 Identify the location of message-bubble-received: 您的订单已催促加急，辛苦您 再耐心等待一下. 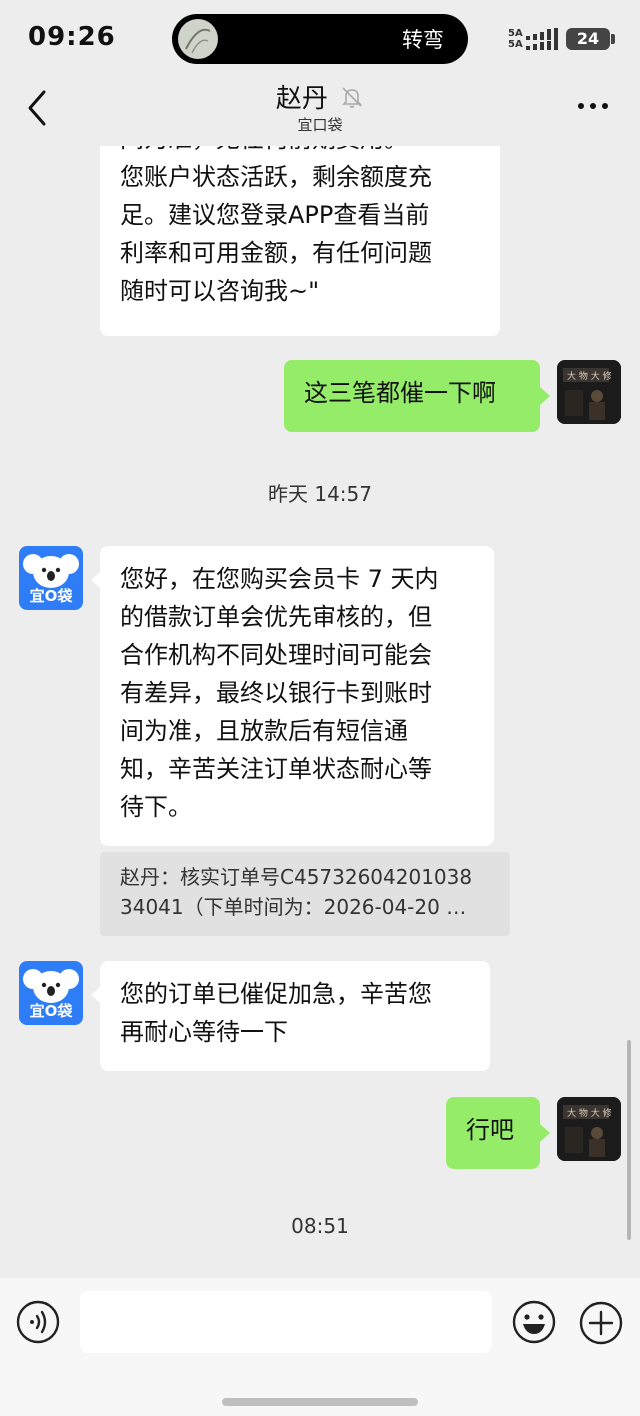
(295, 1016).